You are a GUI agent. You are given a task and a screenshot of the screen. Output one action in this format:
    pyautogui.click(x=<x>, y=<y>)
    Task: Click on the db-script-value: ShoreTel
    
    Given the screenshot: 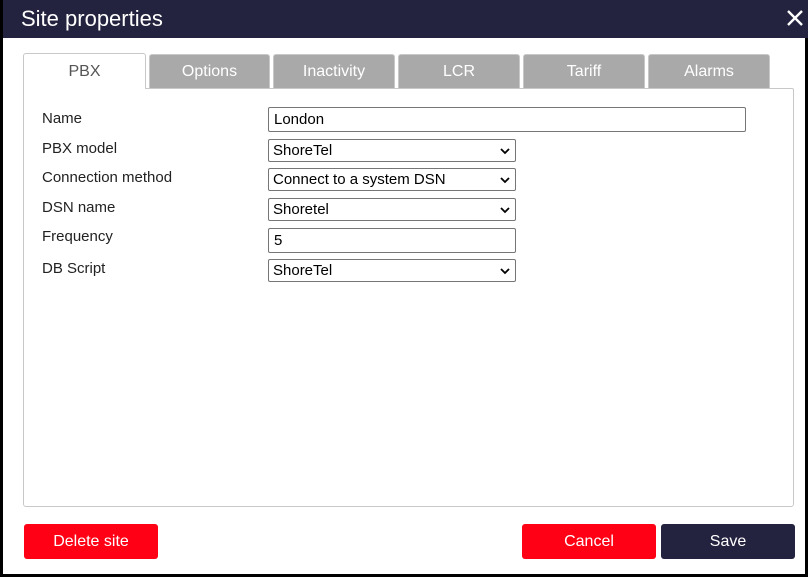 What is the action you would take?
    pyautogui.click(x=303, y=270)
    